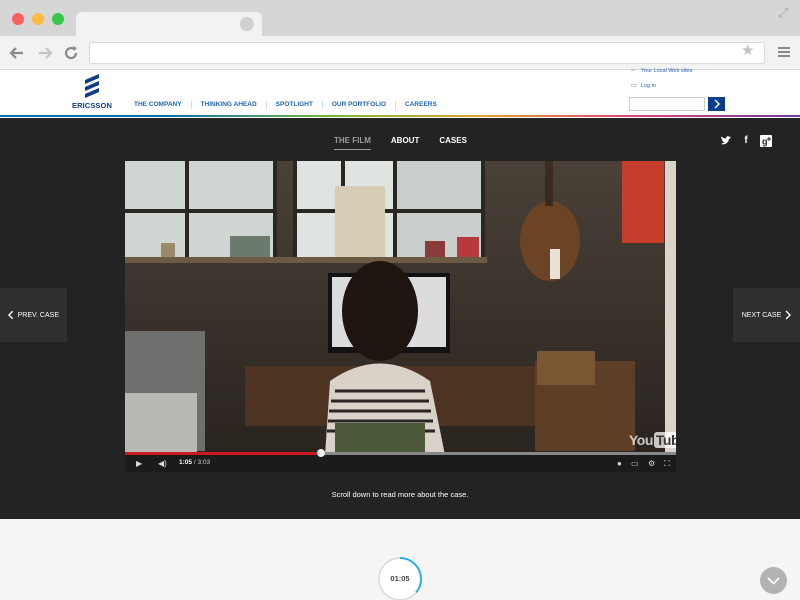  I want to click on utility-links: ◦◦ Your Local Web sites ▭ Log in, so click(679, 92).